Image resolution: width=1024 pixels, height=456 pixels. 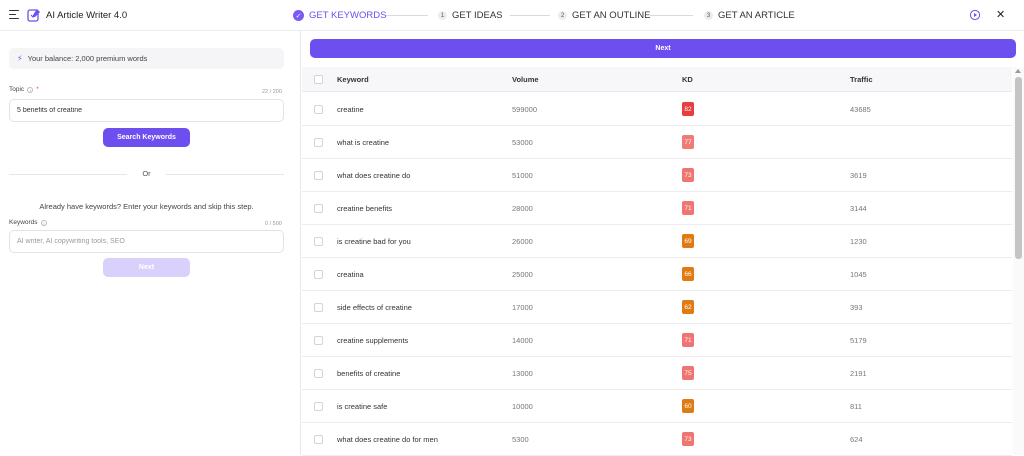 What do you see at coordinates (657, 340) in the screenshot?
I see `table-row: creatine supplements 14000 71 5179` at bounding box center [657, 340].